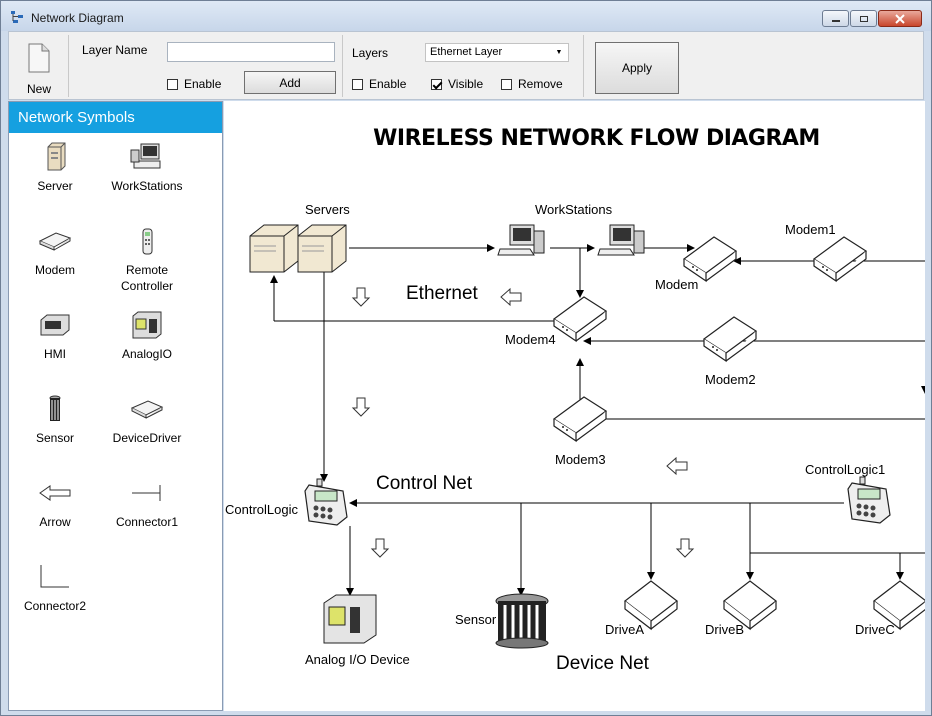 The width and height of the screenshot is (932, 716). What do you see at coordinates (55, 408) in the screenshot?
I see `sensor-icon` at bounding box center [55, 408].